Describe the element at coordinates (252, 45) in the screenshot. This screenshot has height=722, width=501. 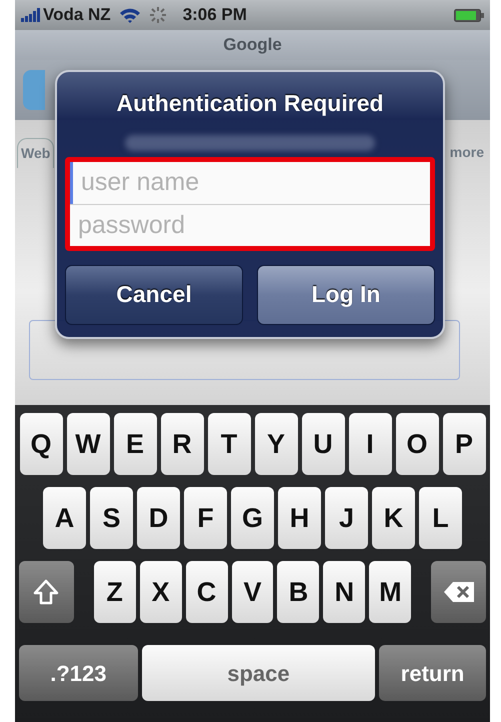
I see `page-title: Google` at that location.